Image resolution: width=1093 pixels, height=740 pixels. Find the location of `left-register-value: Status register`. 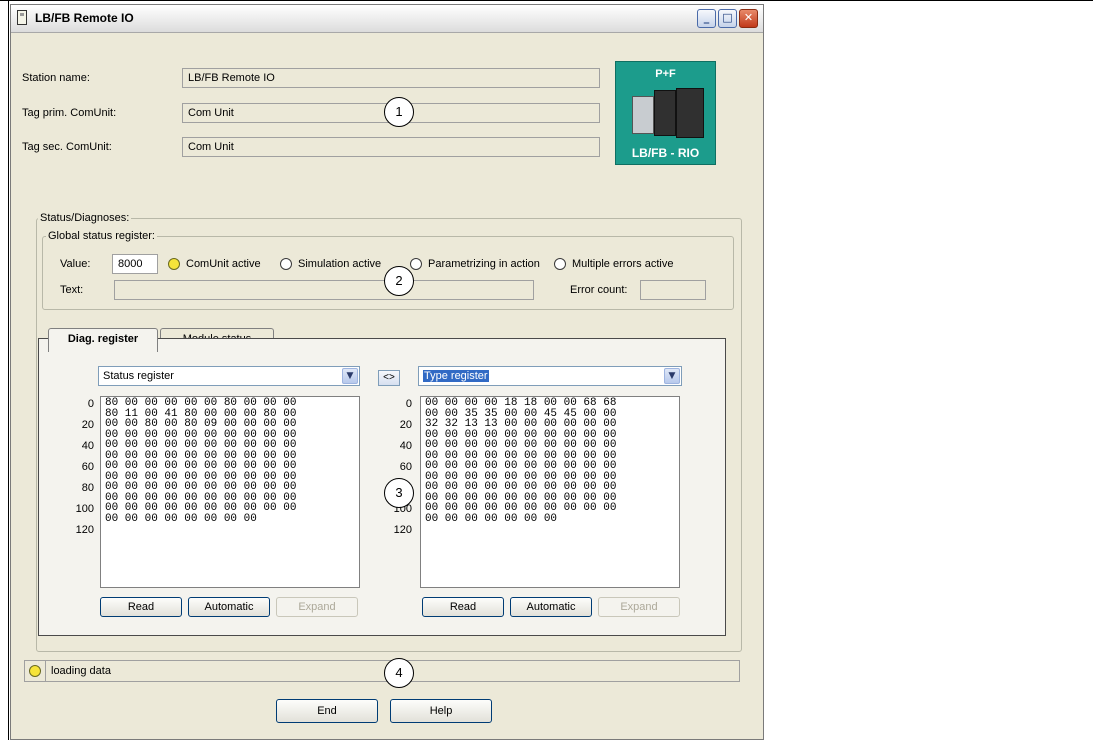

left-register-value: Status register is located at coordinates (138, 376).